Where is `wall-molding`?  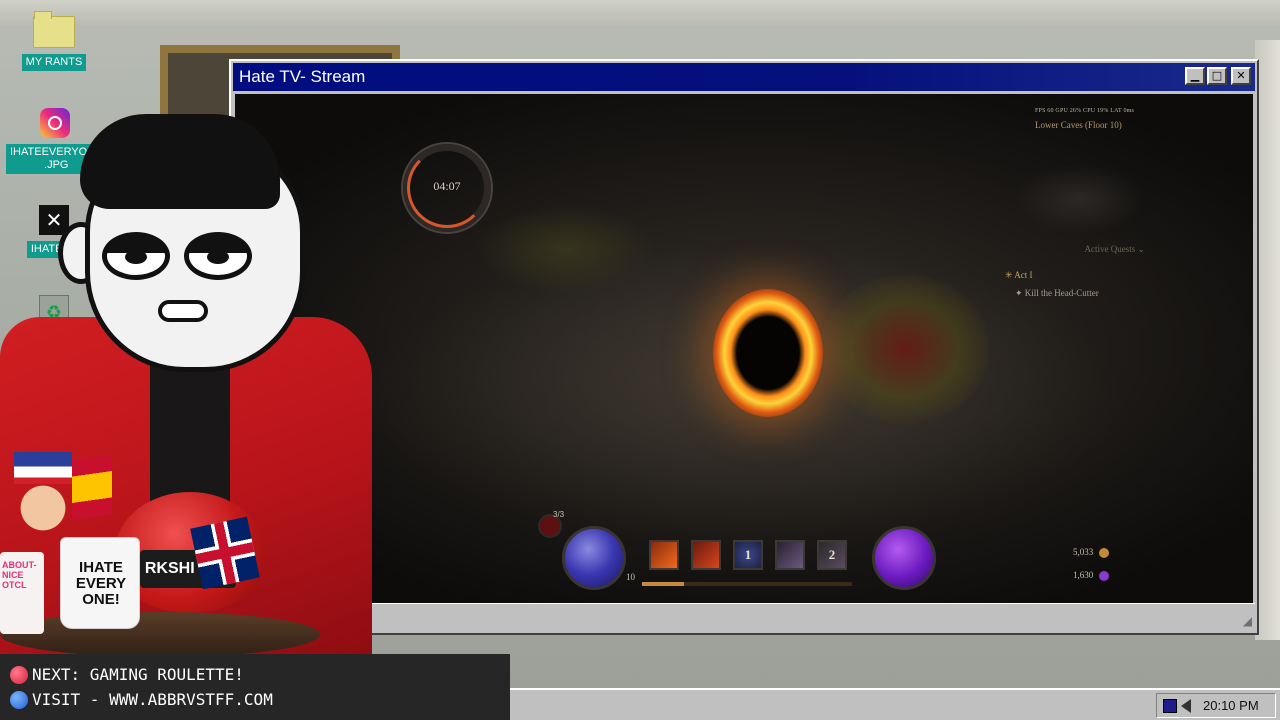
wall-molding is located at coordinates (640, 14).